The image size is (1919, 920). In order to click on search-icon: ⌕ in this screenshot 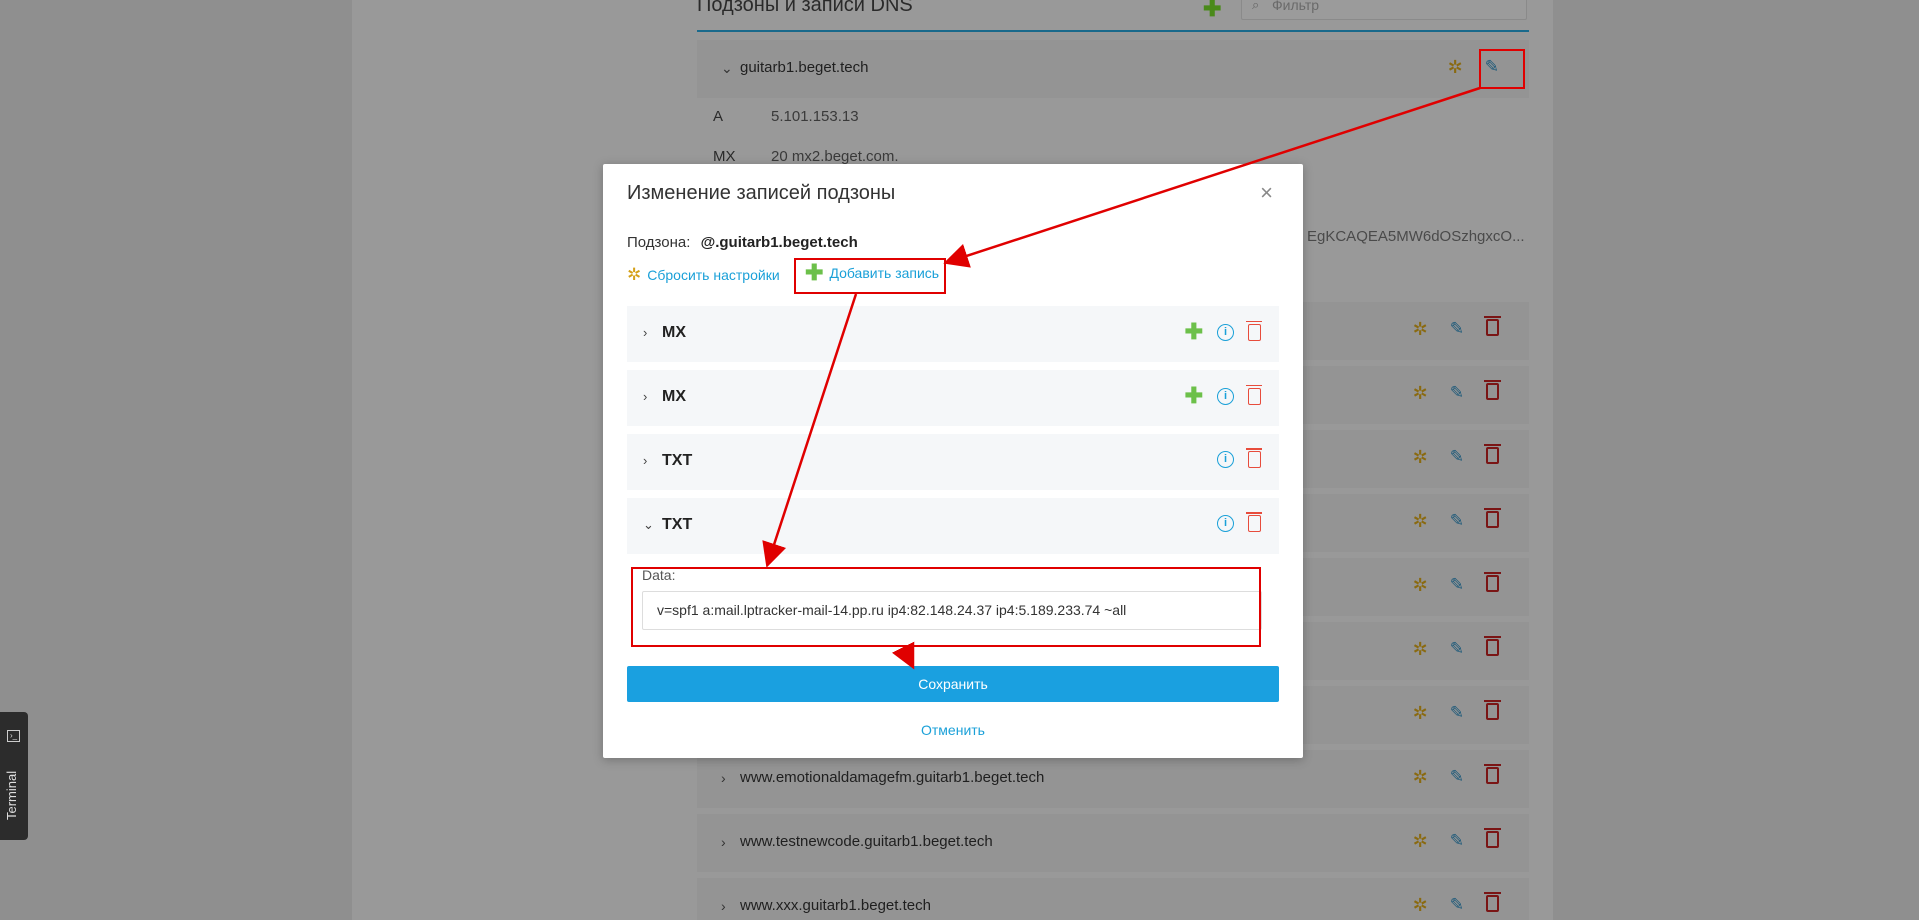, I will do `click(1256, 6)`.